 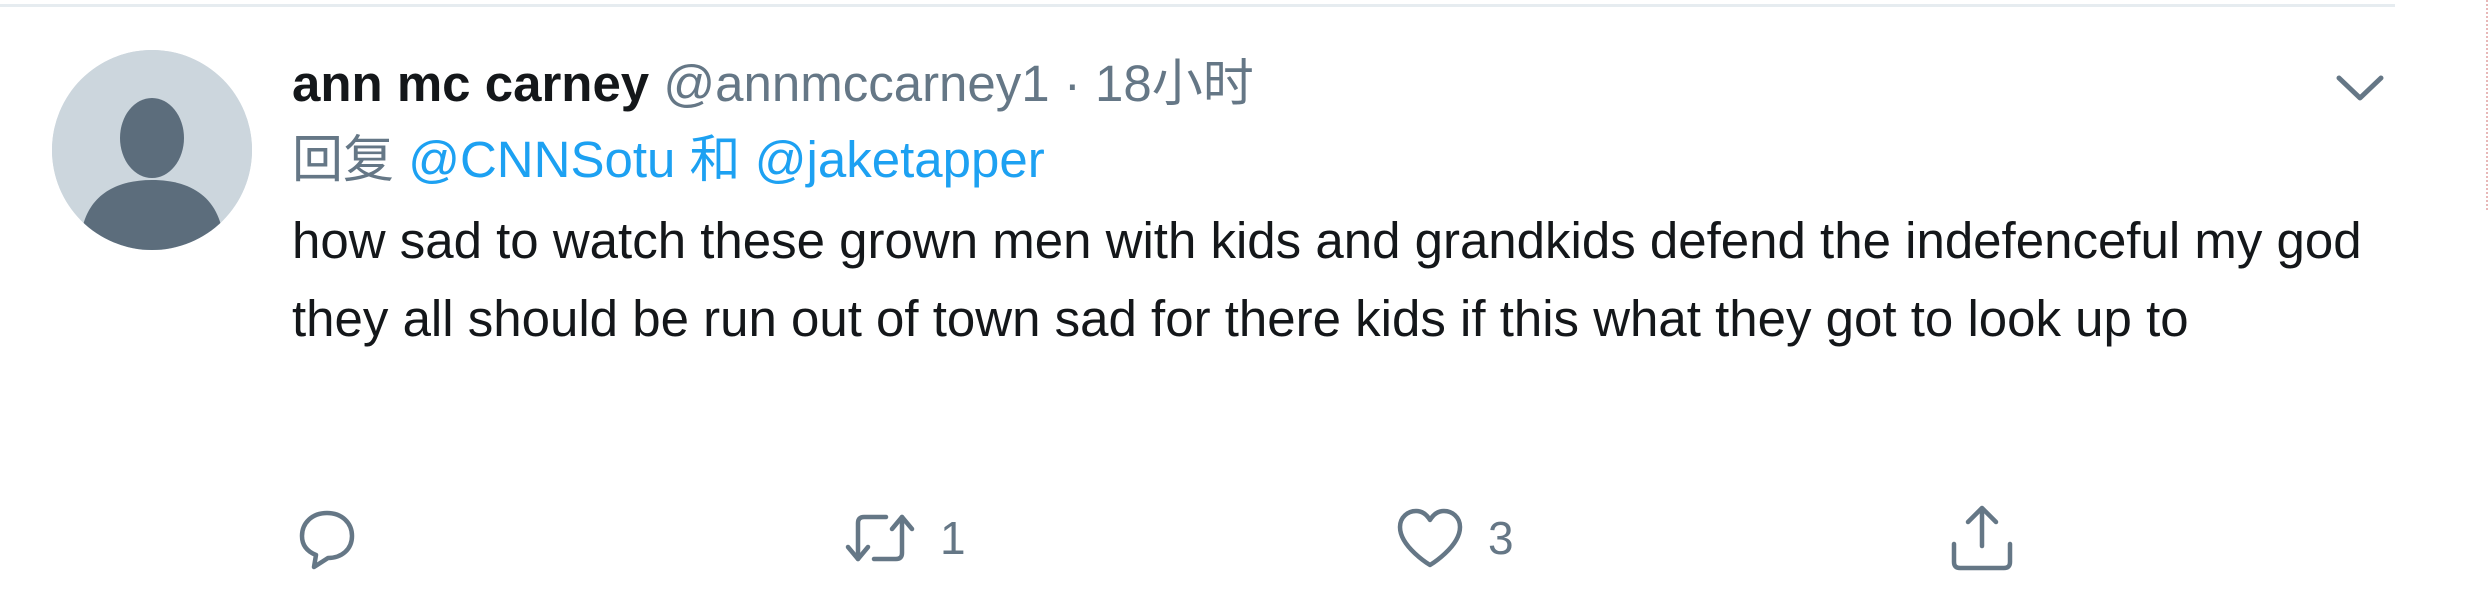 I want to click on default-avatar-icon, so click(x=152, y=150).